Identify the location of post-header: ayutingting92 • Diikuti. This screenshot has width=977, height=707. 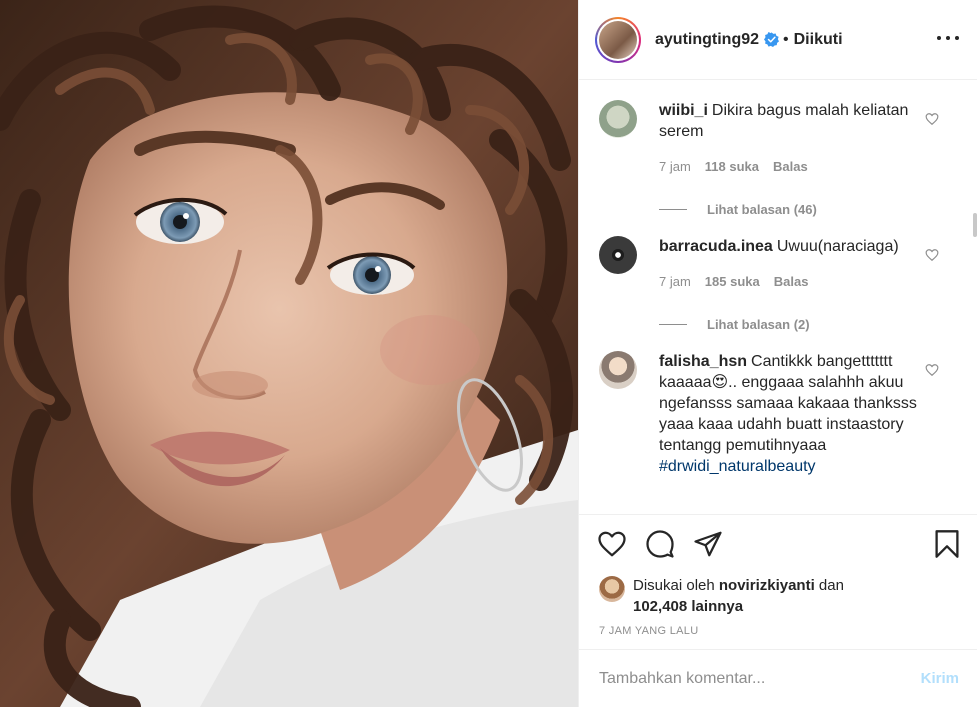
(778, 40).